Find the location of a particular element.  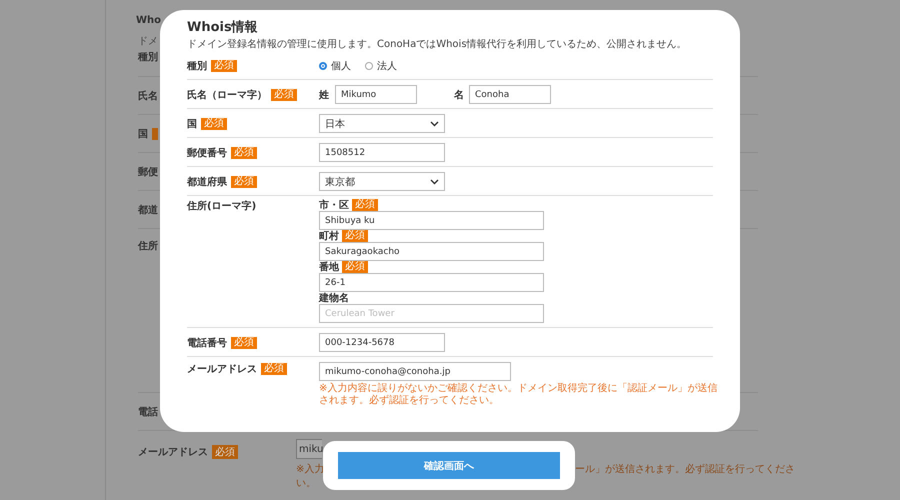

card-description: ドメイン登録名情報の管理に使用します。ConoHaではWhois情報代行を利用しているため、公開されません。 is located at coordinates (437, 44).